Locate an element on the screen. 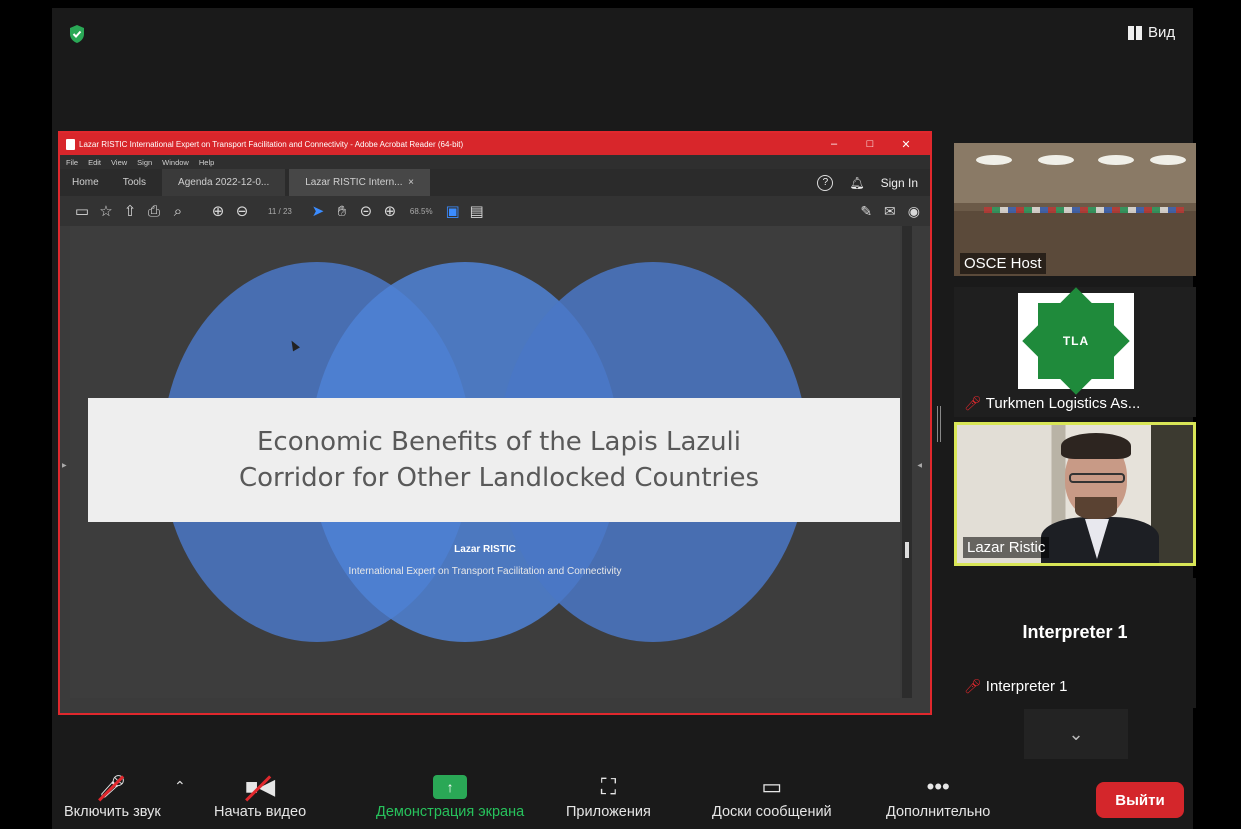 This screenshot has height=829, width=1241. pen-icon: ✎ is located at coordinates (866, 210).